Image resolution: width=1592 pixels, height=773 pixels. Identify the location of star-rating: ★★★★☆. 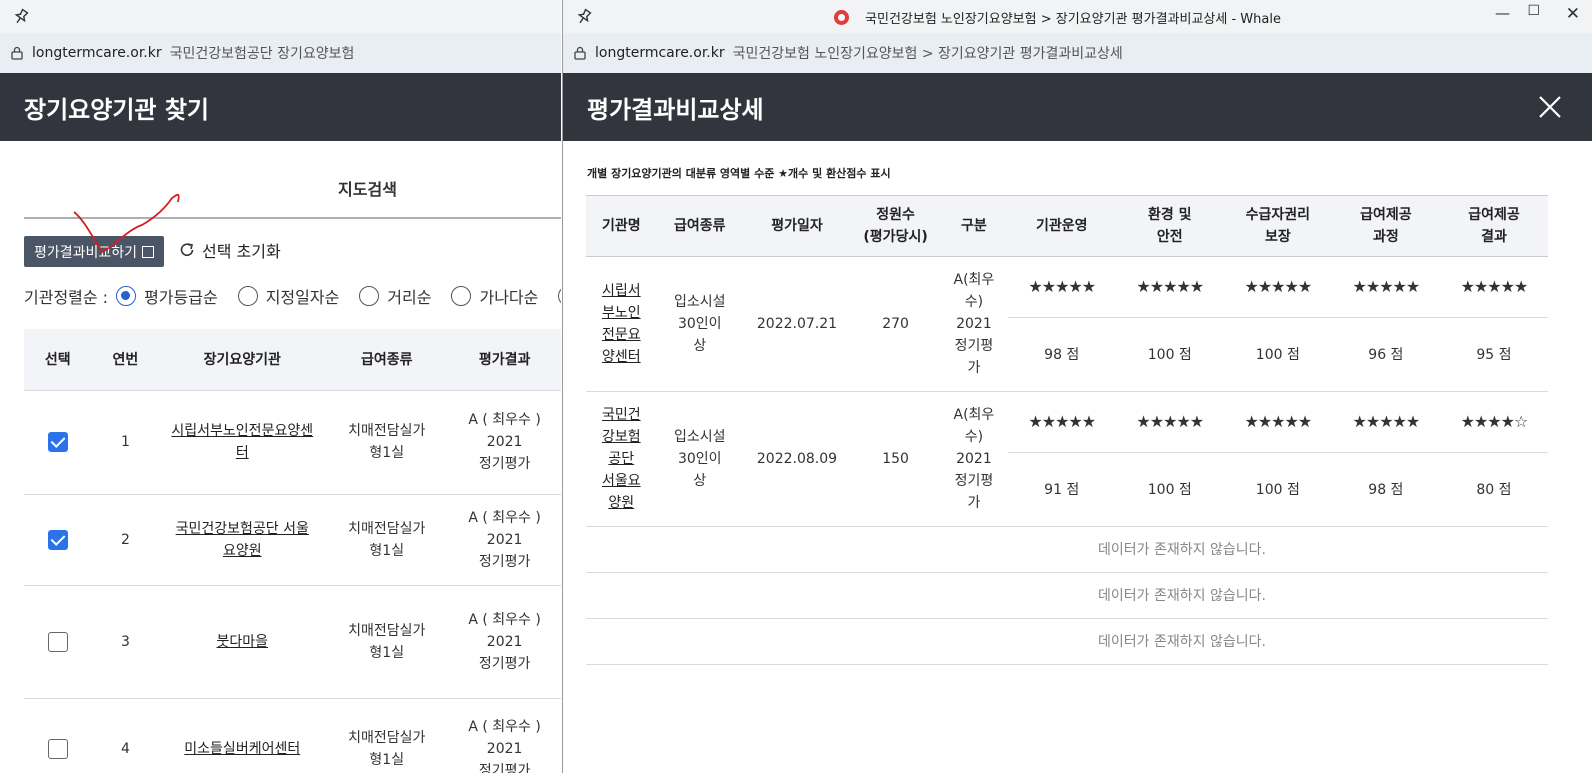
(1493, 422).